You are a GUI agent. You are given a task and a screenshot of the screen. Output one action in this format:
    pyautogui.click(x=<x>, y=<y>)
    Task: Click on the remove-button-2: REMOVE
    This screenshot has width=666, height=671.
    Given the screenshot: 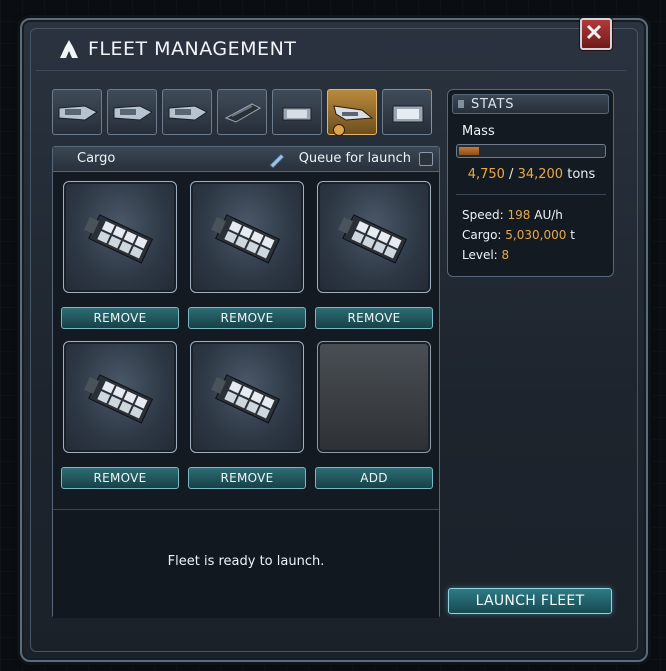 What is the action you would take?
    pyautogui.click(x=247, y=318)
    